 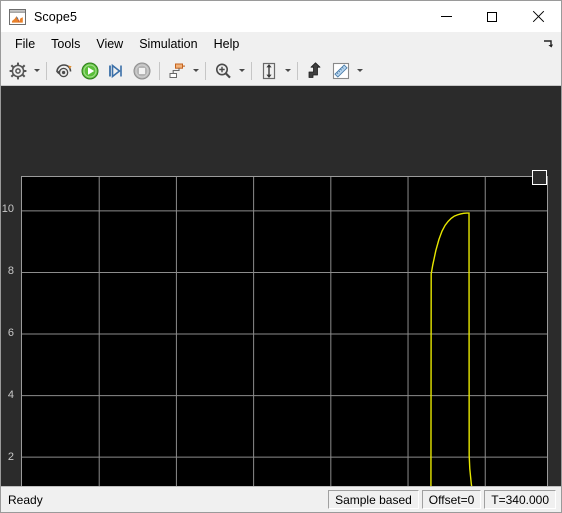 I want to click on y-tick-label: 8, so click(x=10, y=270).